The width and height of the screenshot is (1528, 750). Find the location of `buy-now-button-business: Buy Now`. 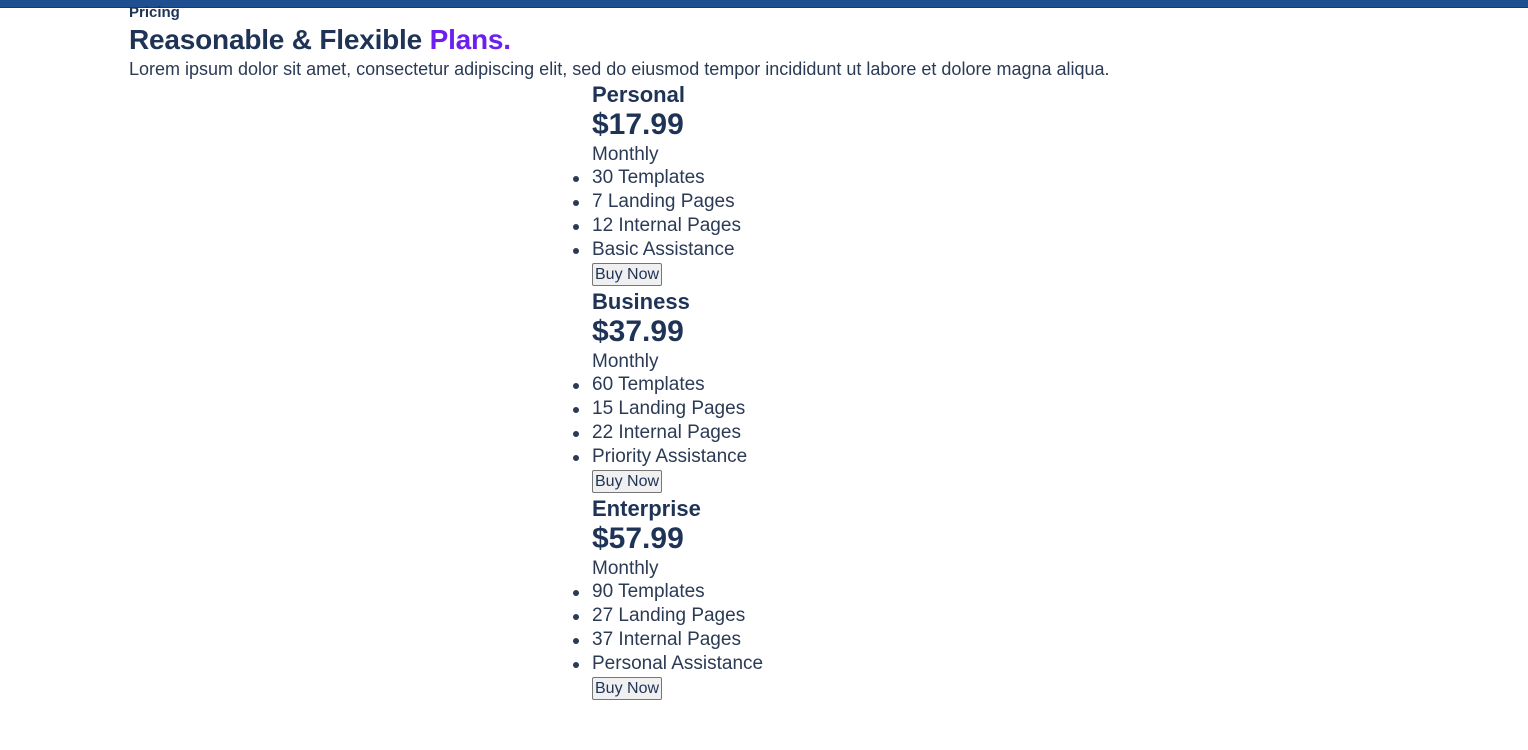

buy-now-button-business: Buy Now is located at coordinates (627, 481).